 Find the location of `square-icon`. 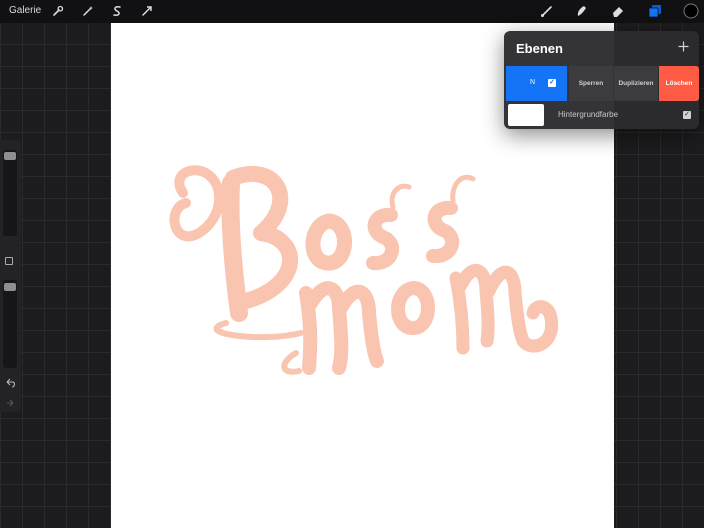

square-icon is located at coordinates (9, 261).